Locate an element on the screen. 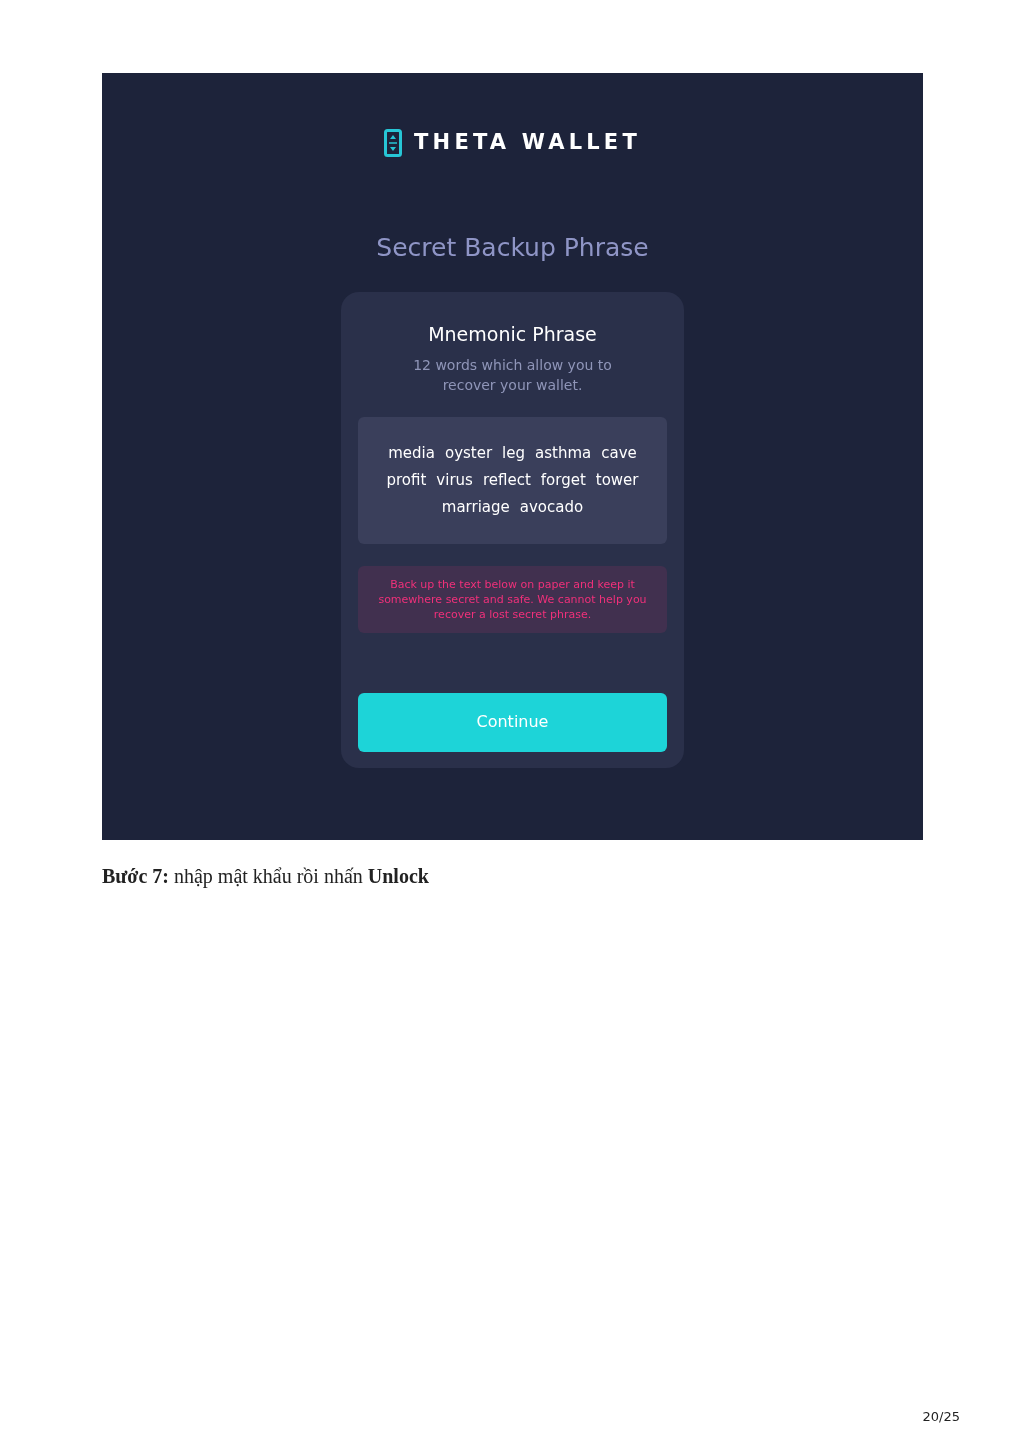 This screenshot has height=1449, width=1024. phrase-word: forget is located at coordinates (563, 480).